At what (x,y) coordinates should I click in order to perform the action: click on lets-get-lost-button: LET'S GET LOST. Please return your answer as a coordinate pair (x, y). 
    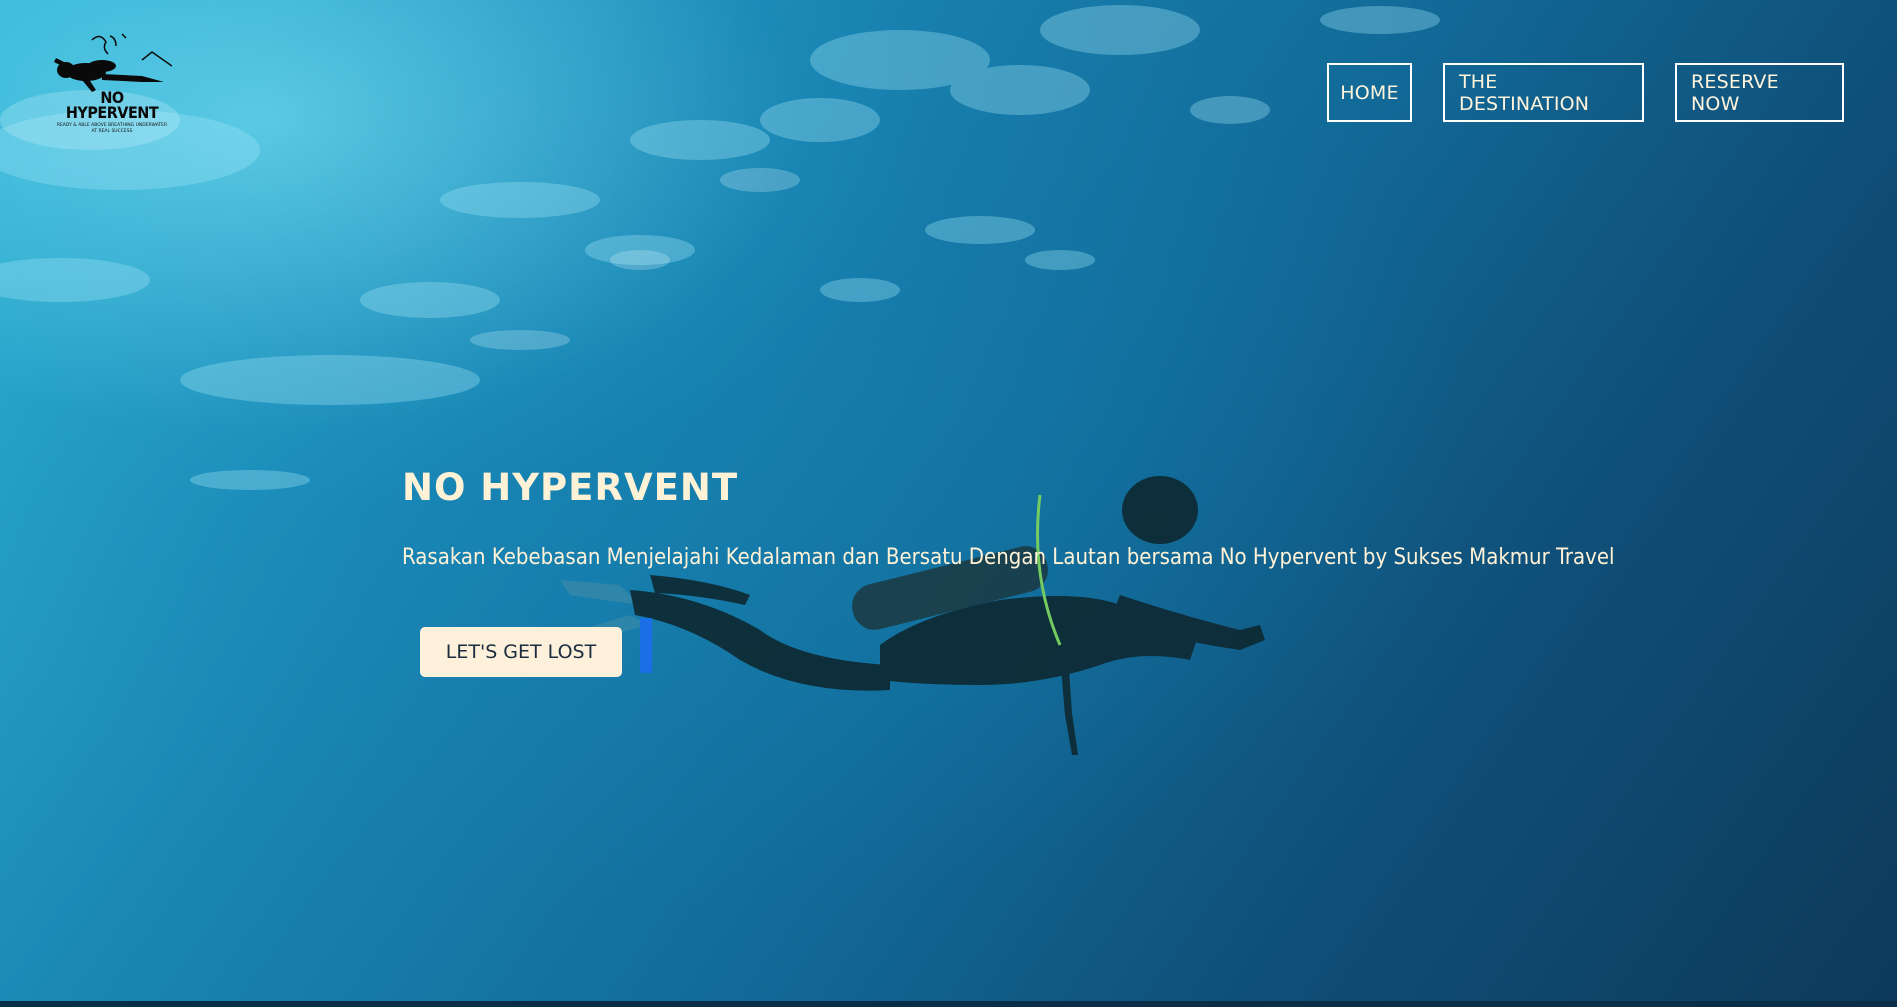
    Looking at the image, I should click on (521, 652).